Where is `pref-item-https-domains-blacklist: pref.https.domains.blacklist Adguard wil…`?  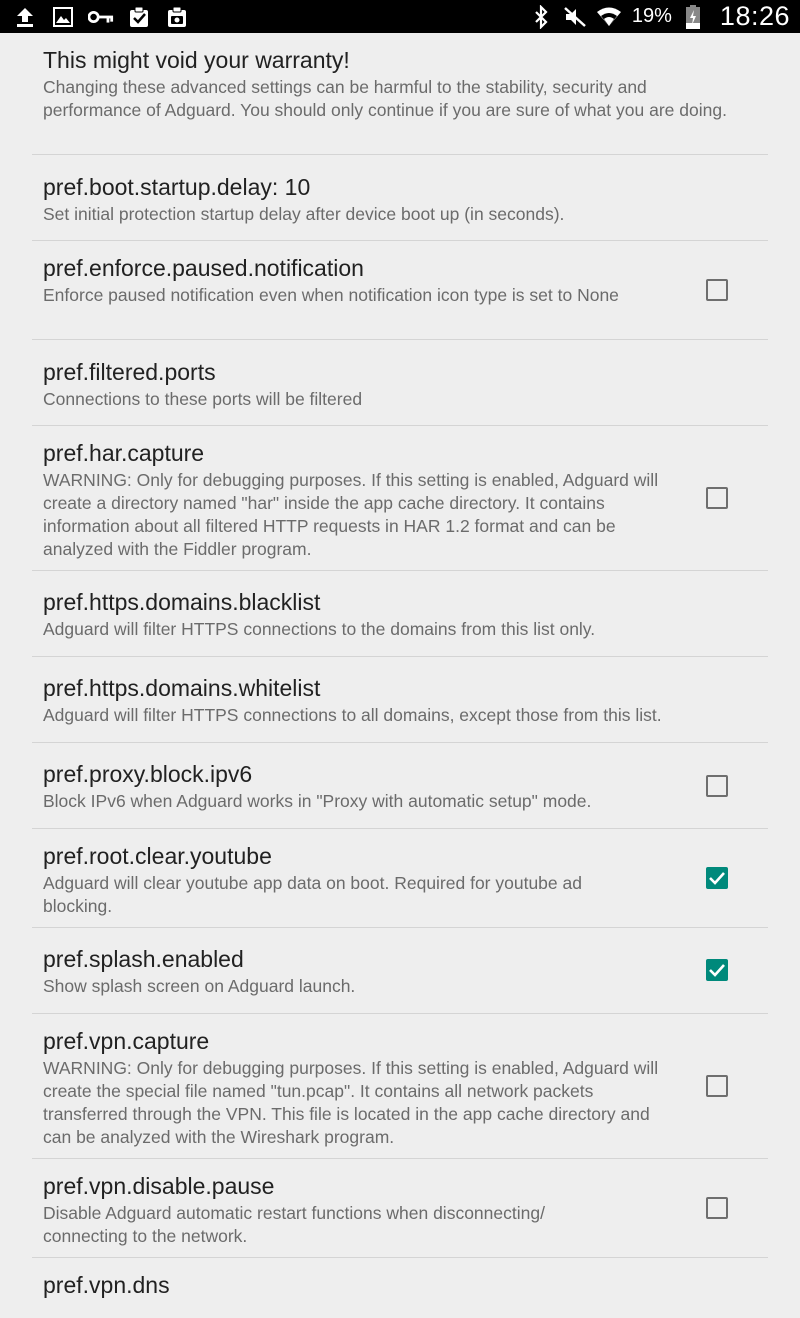
pref-item-https-domains-blacklist: pref.https.domains.blacklist Adguard wil… is located at coordinates (400, 614).